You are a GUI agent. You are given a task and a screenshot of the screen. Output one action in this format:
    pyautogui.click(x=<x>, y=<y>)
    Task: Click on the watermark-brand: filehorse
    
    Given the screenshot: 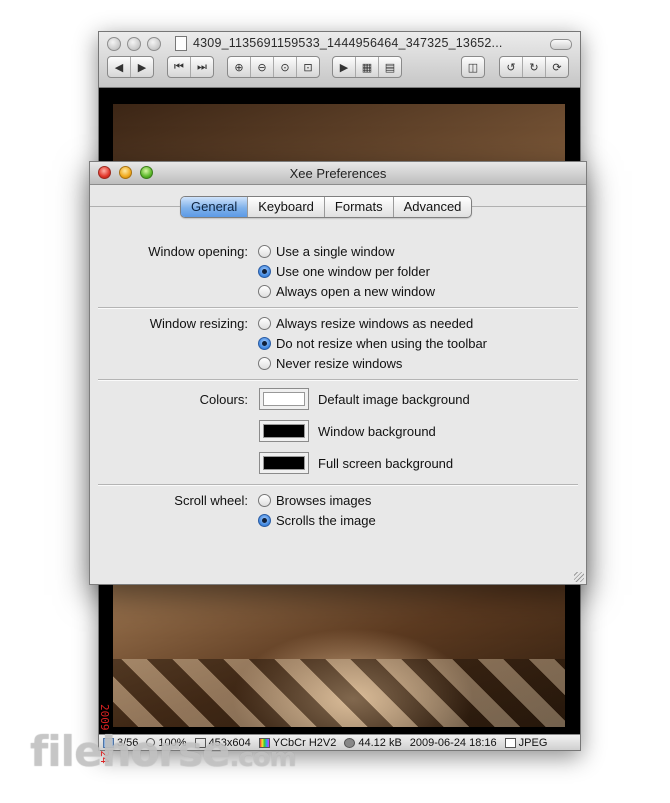 What is the action you would take?
    pyautogui.click(x=130, y=751)
    